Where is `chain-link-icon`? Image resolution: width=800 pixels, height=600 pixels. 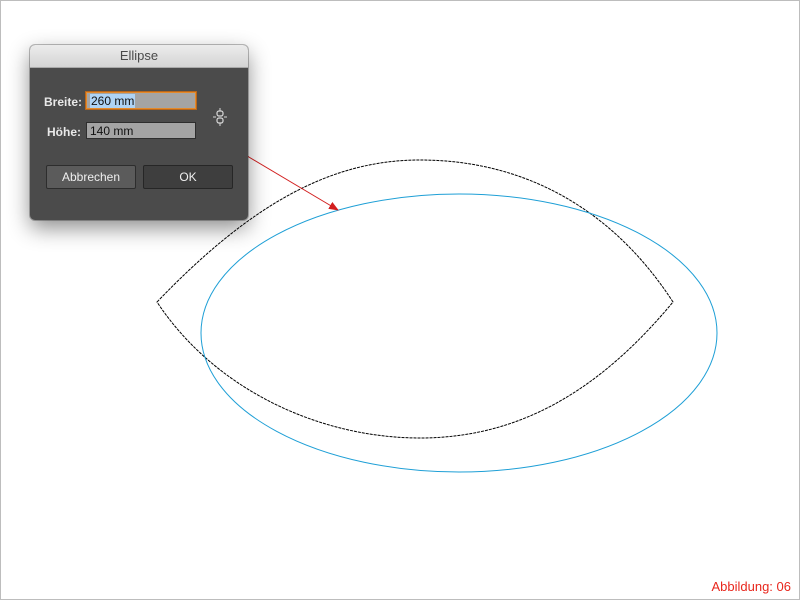 chain-link-icon is located at coordinates (220, 119).